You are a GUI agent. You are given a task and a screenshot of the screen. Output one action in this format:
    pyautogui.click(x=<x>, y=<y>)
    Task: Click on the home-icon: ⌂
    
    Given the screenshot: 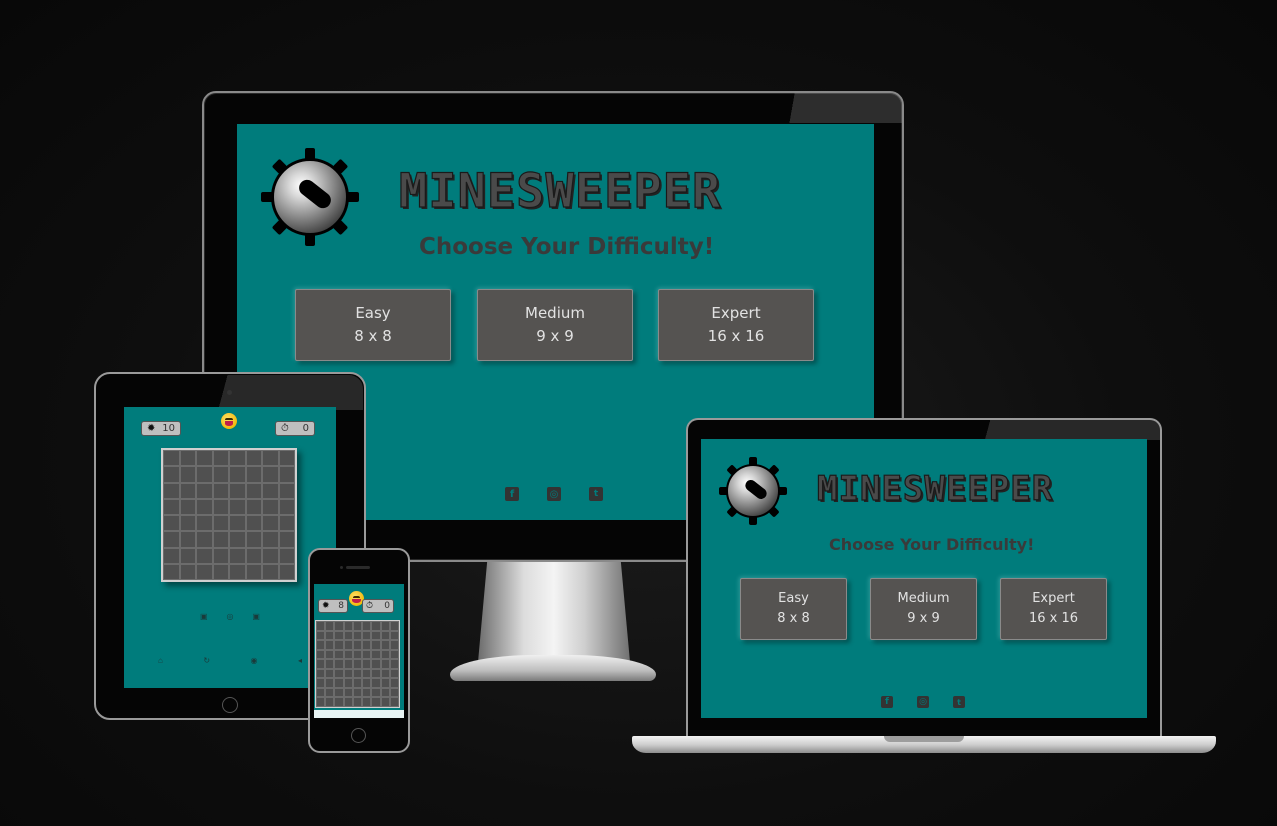 What is the action you would take?
    pyautogui.click(x=160, y=660)
    